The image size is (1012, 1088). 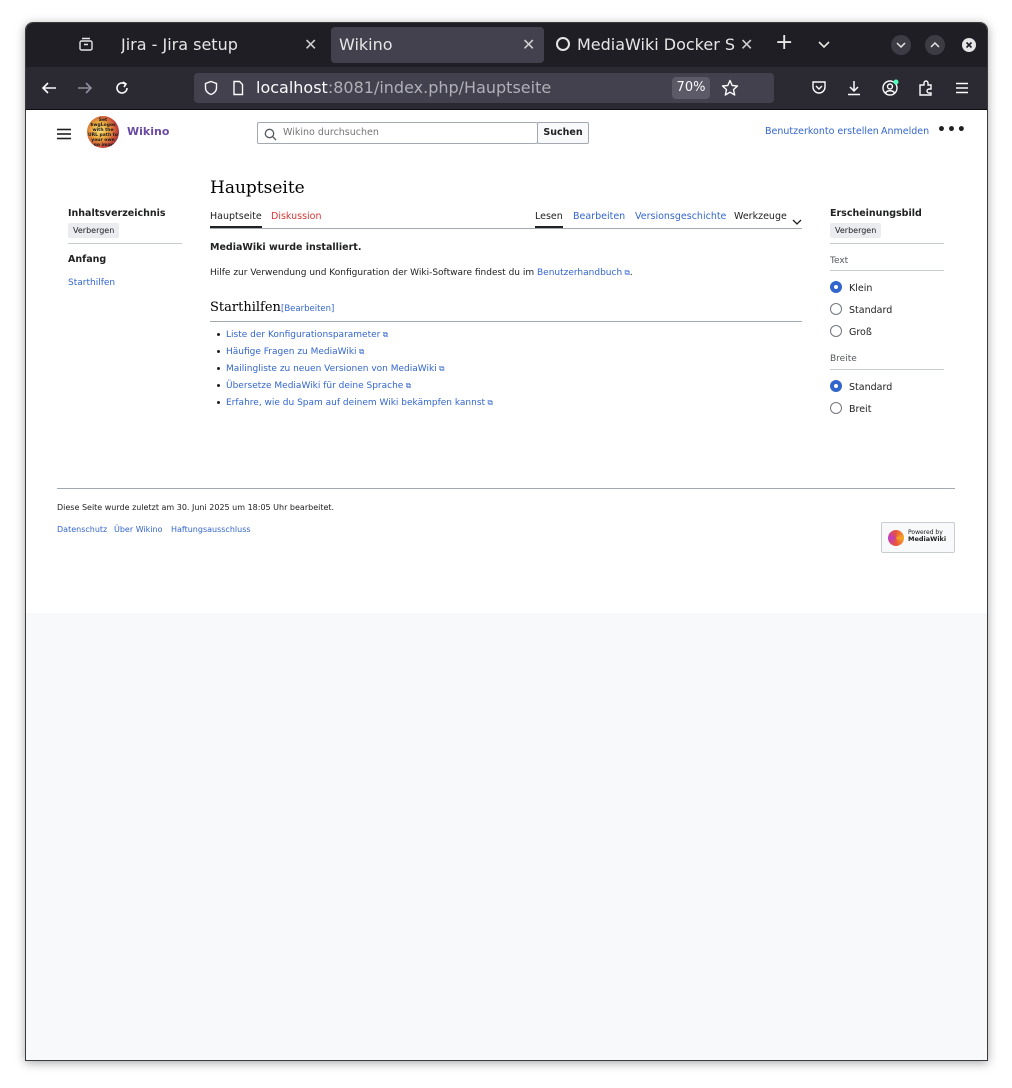 I want to click on tab-list-chevron-icon, so click(x=824, y=46).